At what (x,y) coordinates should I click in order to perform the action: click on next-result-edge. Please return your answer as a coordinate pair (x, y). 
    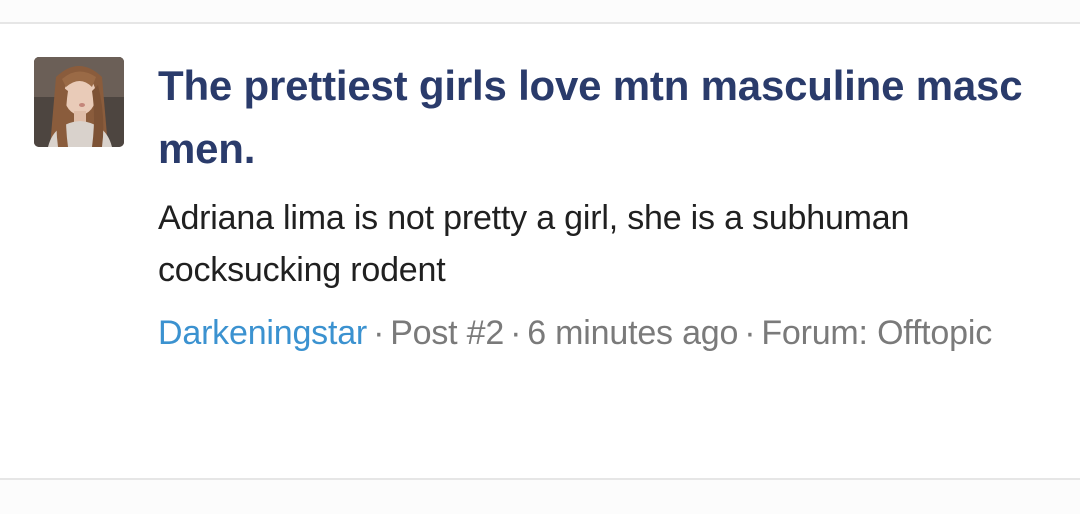
    Looking at the image, I should click on (540, 497).